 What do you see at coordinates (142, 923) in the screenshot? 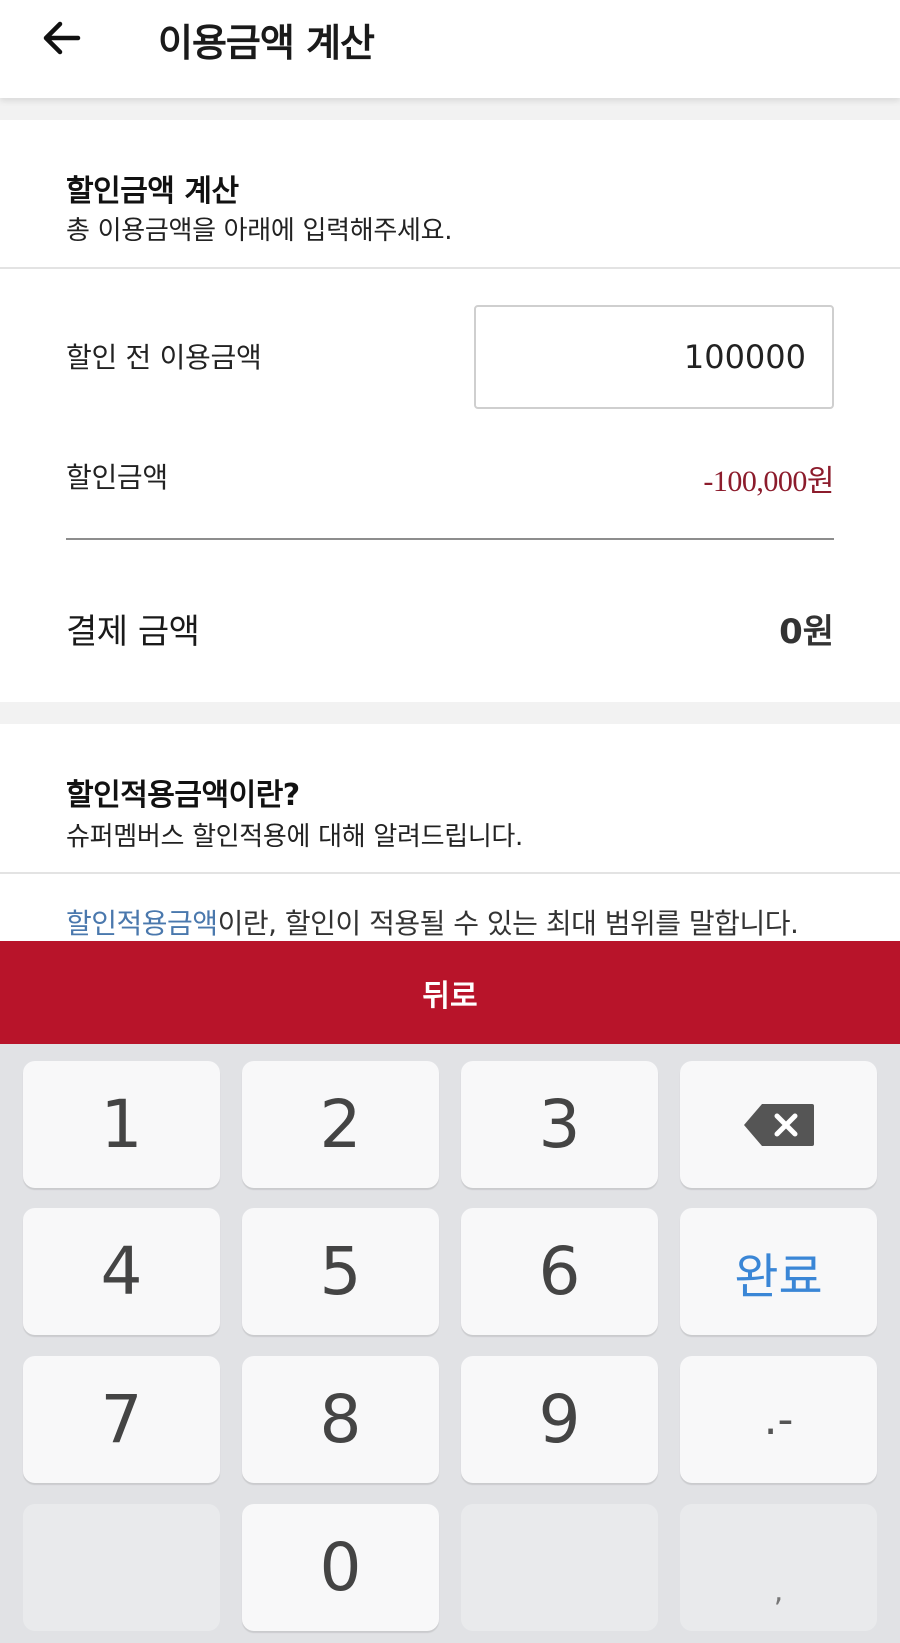
I see `discount-amount-link: 할인적용금액` at bounding box center [142, 923].